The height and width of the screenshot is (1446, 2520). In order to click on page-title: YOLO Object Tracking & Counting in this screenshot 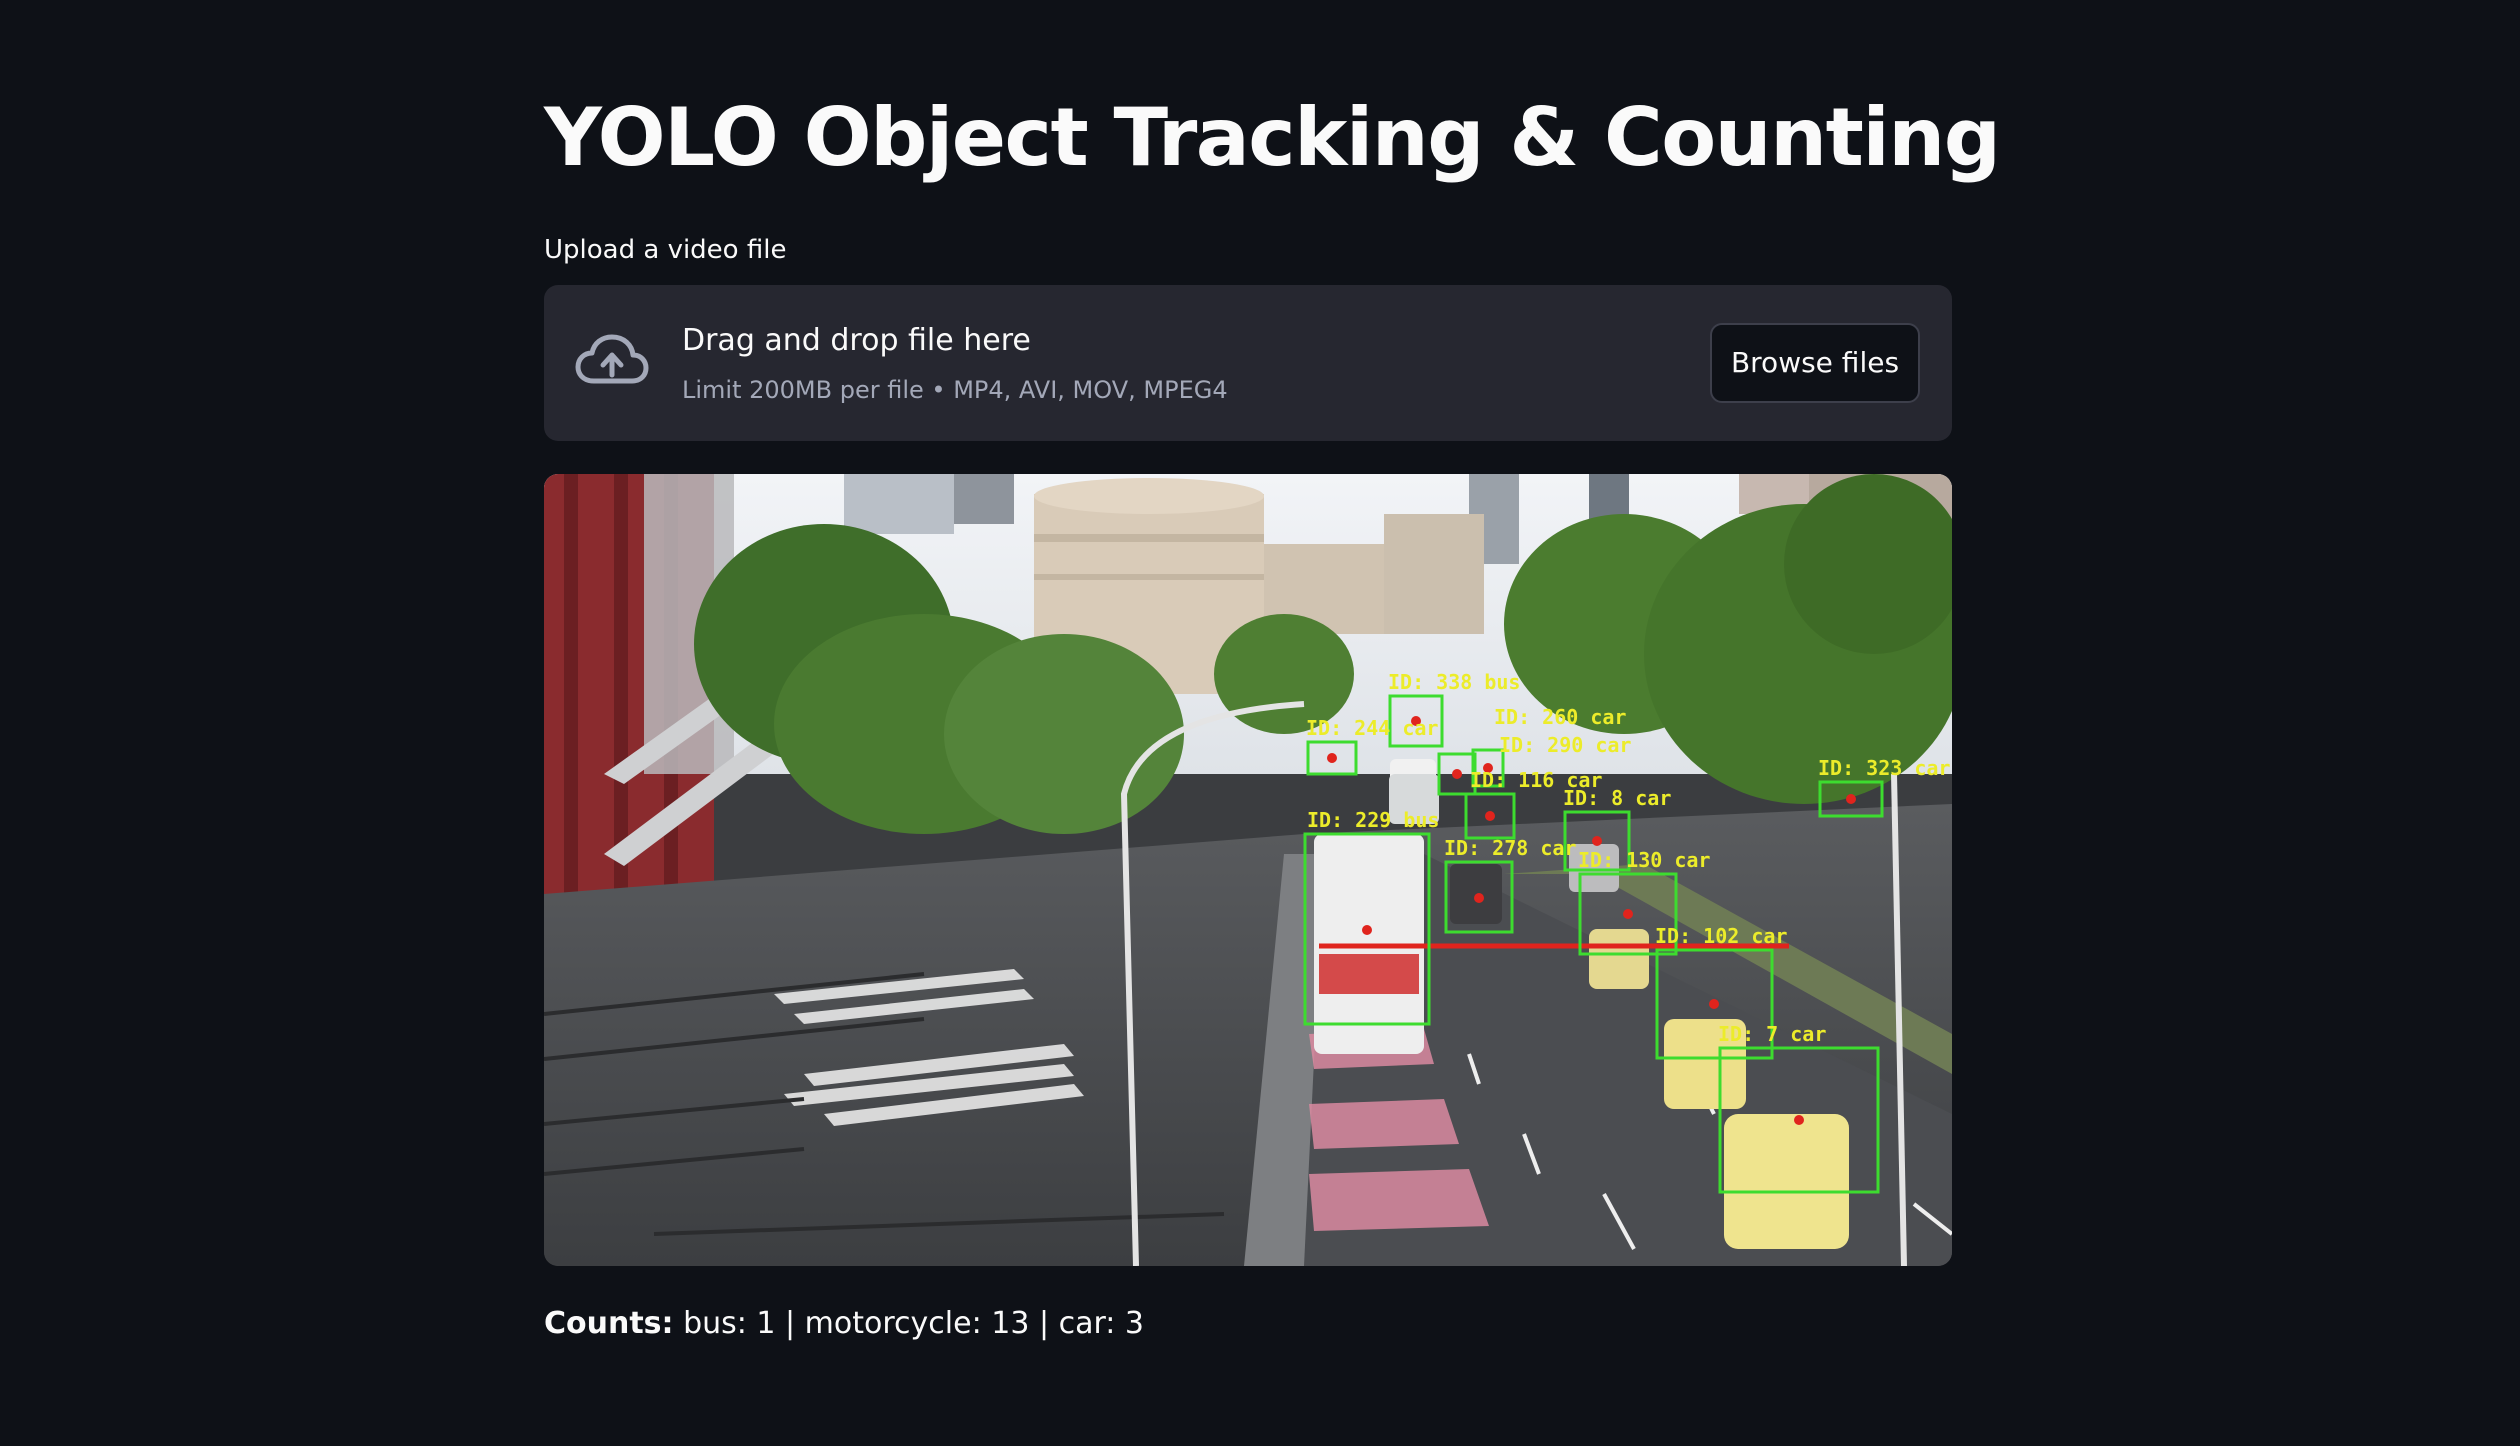, I will do `click(1272, 137)`.